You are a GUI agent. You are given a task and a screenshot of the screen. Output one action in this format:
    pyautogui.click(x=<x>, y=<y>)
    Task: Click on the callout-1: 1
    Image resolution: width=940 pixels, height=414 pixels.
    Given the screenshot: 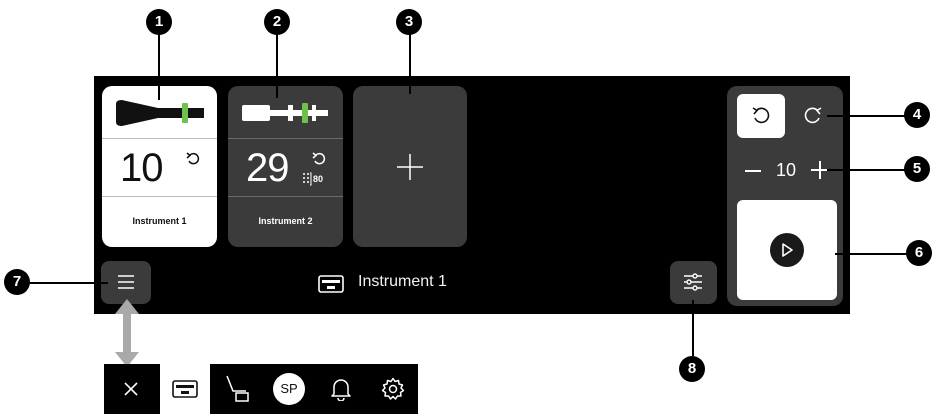 What is the action you would take?
    pyautogui.click(x=159, y=22)
    